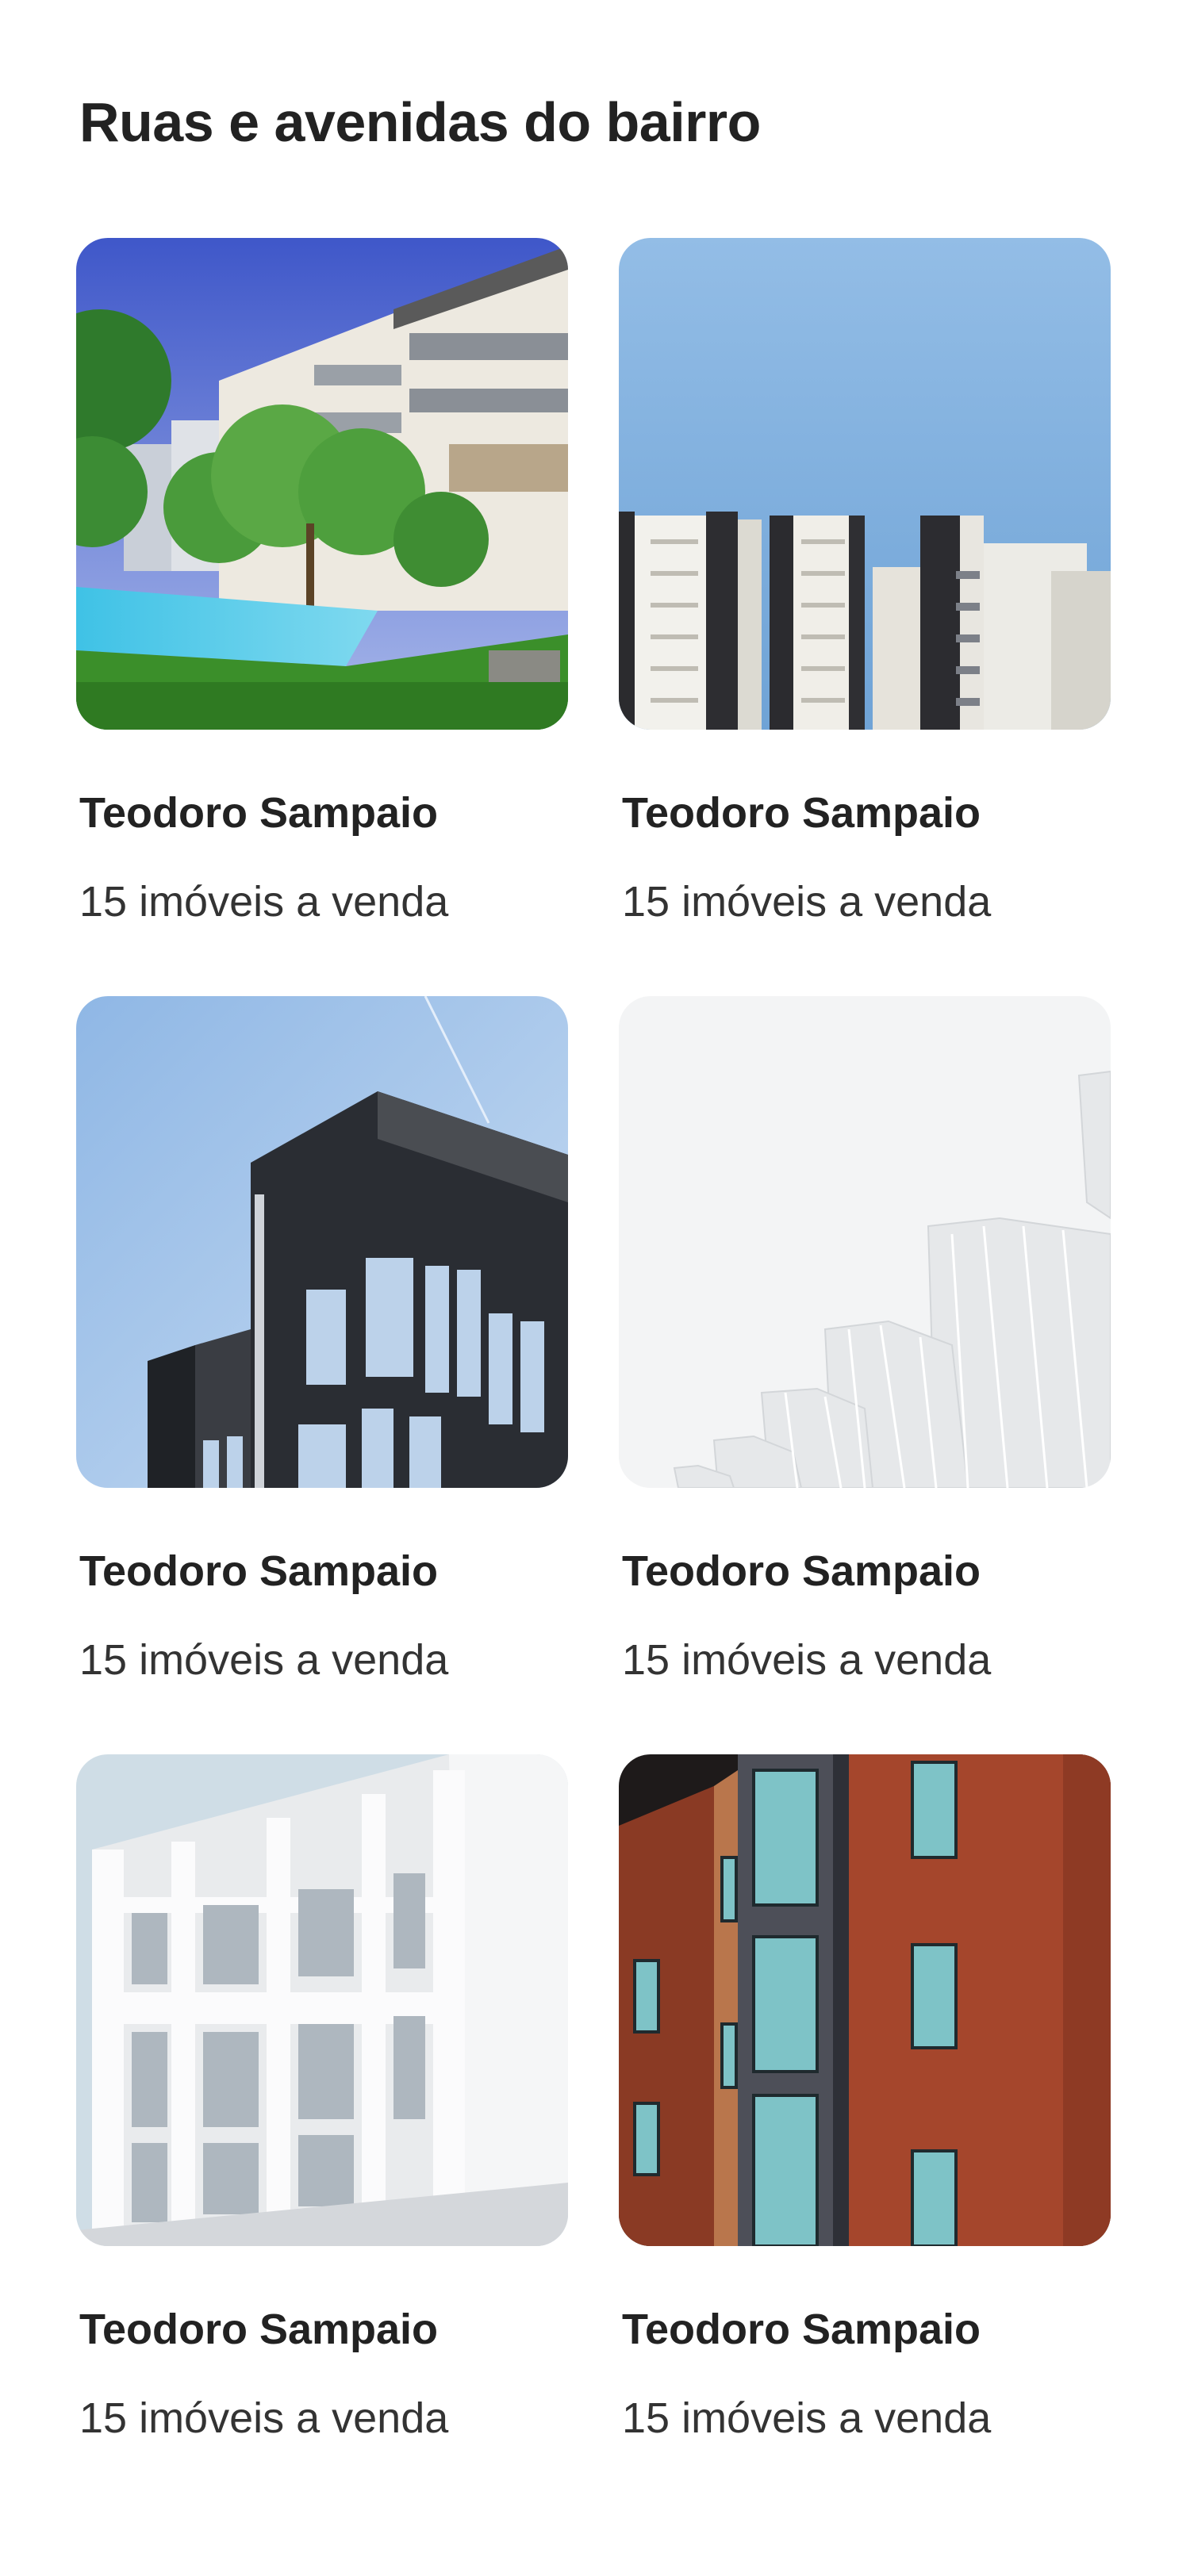 The height and width of the screenshot is (2576, 1190). What do you see at coordinates (865, 2000) in the screenshot?
I see `red-brick-building-photo` at bounding box center [865, 2000].